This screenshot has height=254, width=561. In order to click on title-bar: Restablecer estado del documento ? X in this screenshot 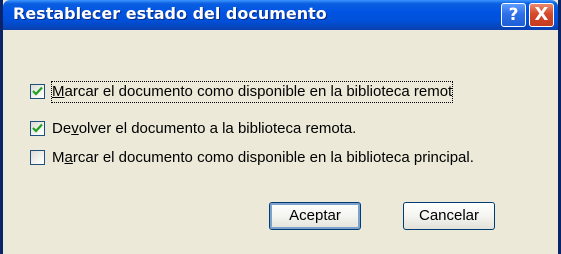, I will do `click(280, 15)`.